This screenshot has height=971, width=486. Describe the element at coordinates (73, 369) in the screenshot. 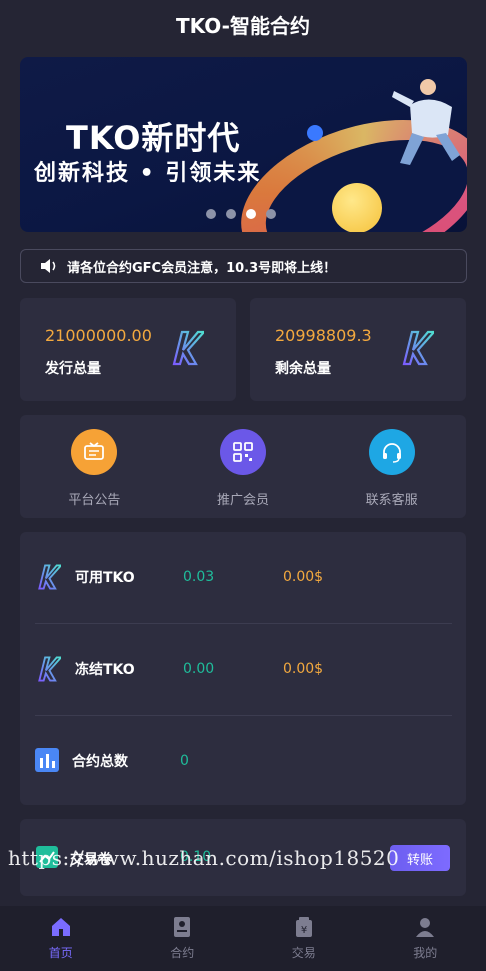

I see `stat-label: 发行总量` at that location.